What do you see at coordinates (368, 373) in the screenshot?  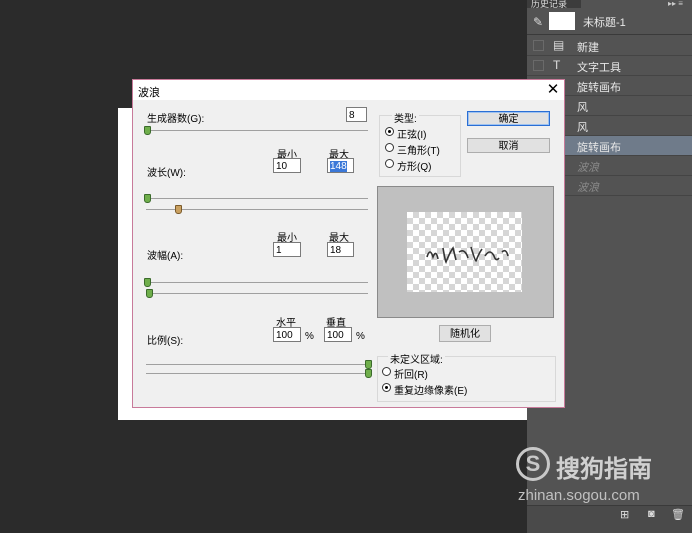 I see `scale-v-thumb` at bounding box center [368, 373].